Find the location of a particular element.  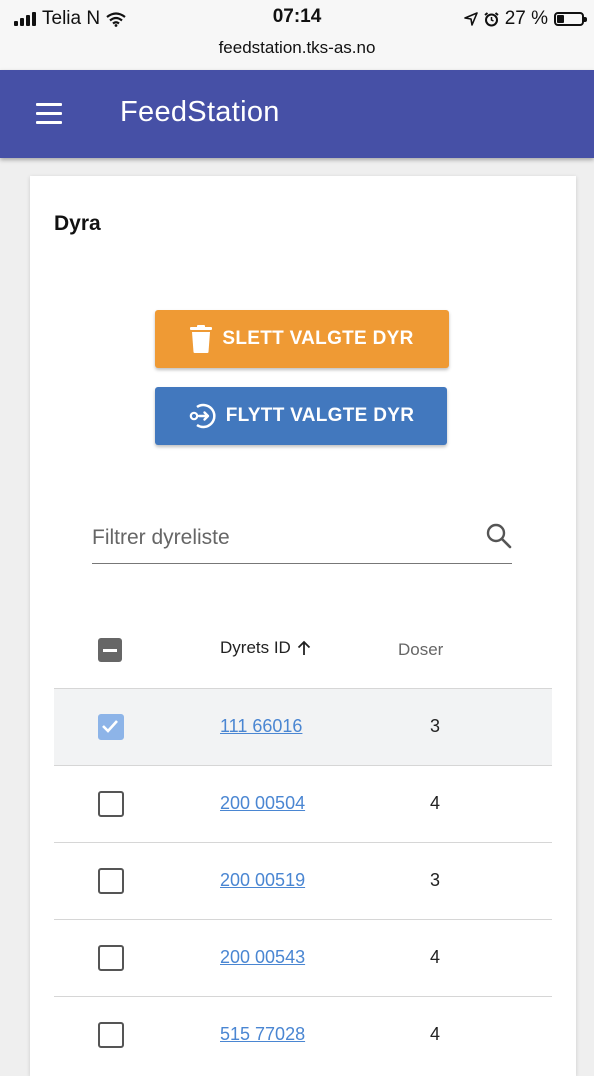

battery-percent: 27 % is located at coordinates (526, 18).